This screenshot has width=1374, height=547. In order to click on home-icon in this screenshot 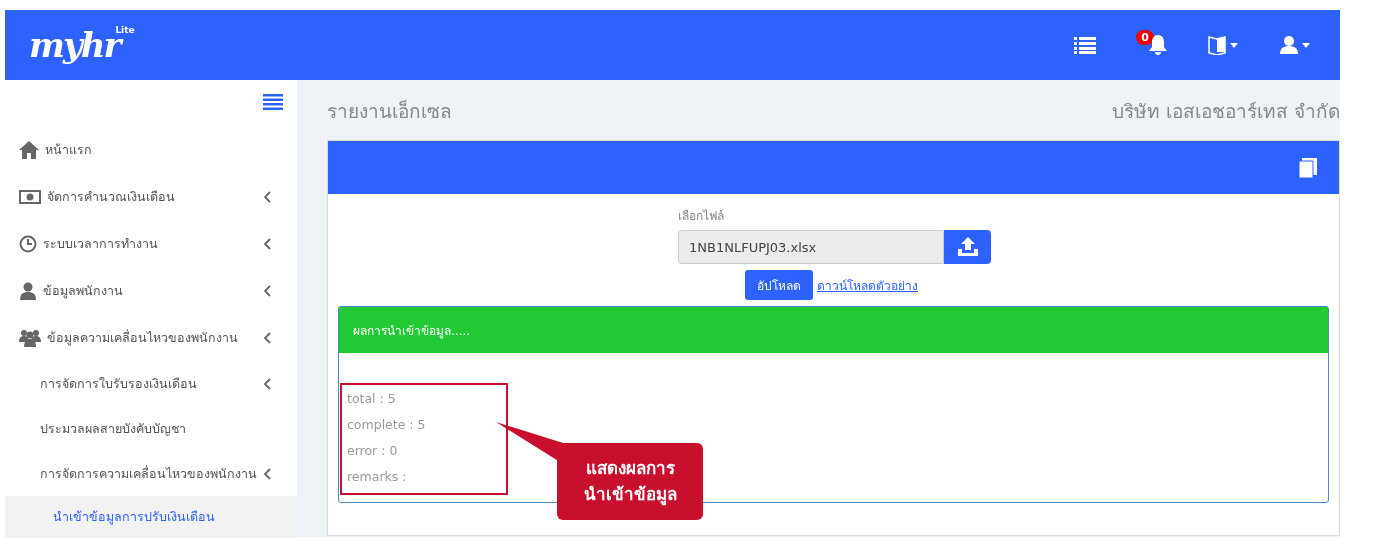, I will do `click(29, 149)`.